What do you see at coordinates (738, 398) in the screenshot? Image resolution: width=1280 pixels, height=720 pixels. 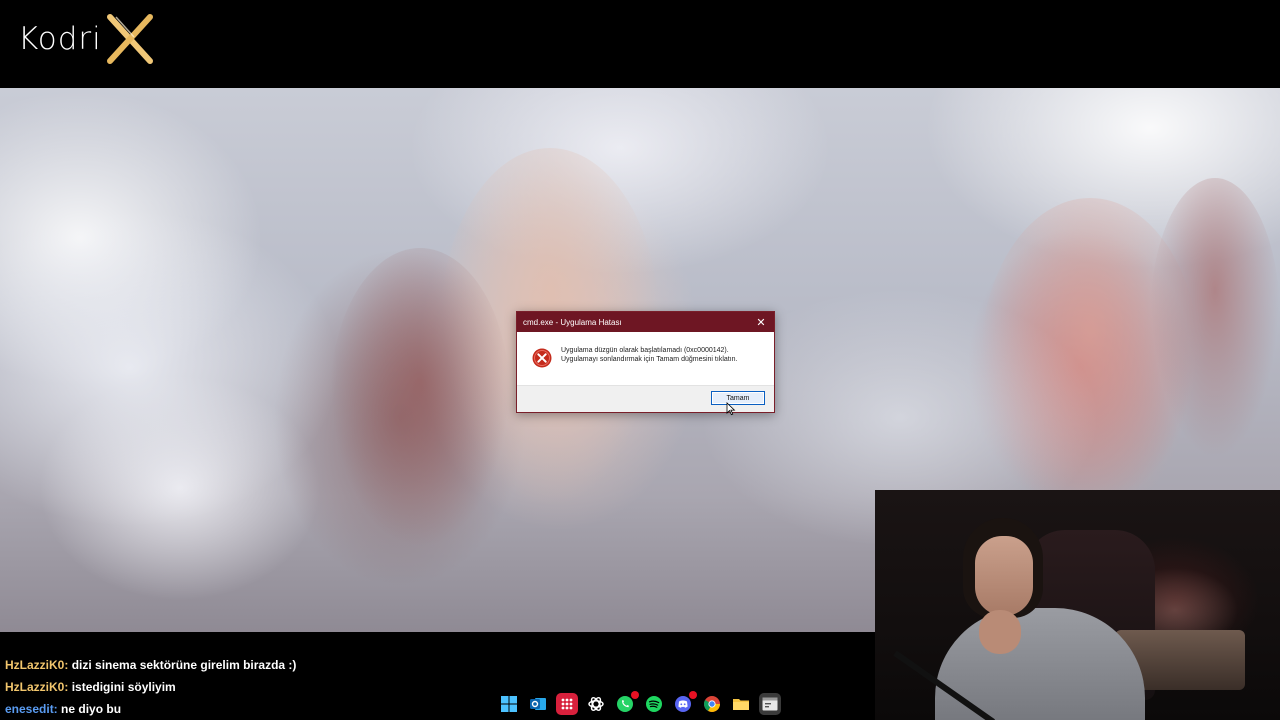 I see `ok-button: Tamam` at bounding box center [738, 398].